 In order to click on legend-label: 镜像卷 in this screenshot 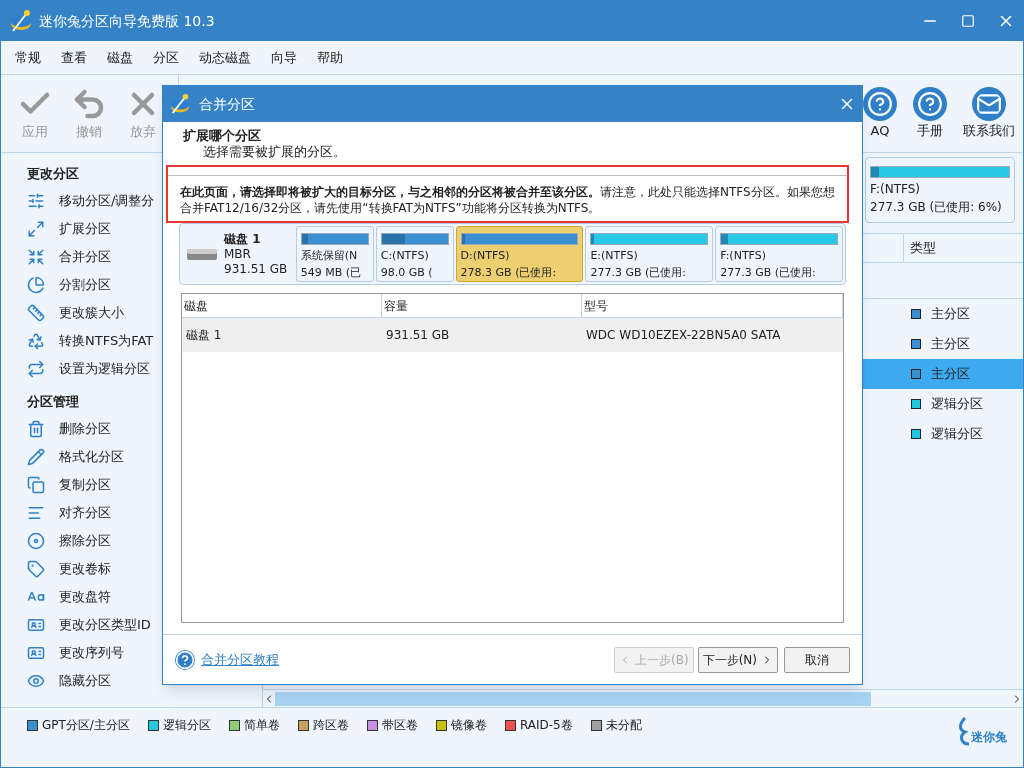, I will do `click(468, 725)`.